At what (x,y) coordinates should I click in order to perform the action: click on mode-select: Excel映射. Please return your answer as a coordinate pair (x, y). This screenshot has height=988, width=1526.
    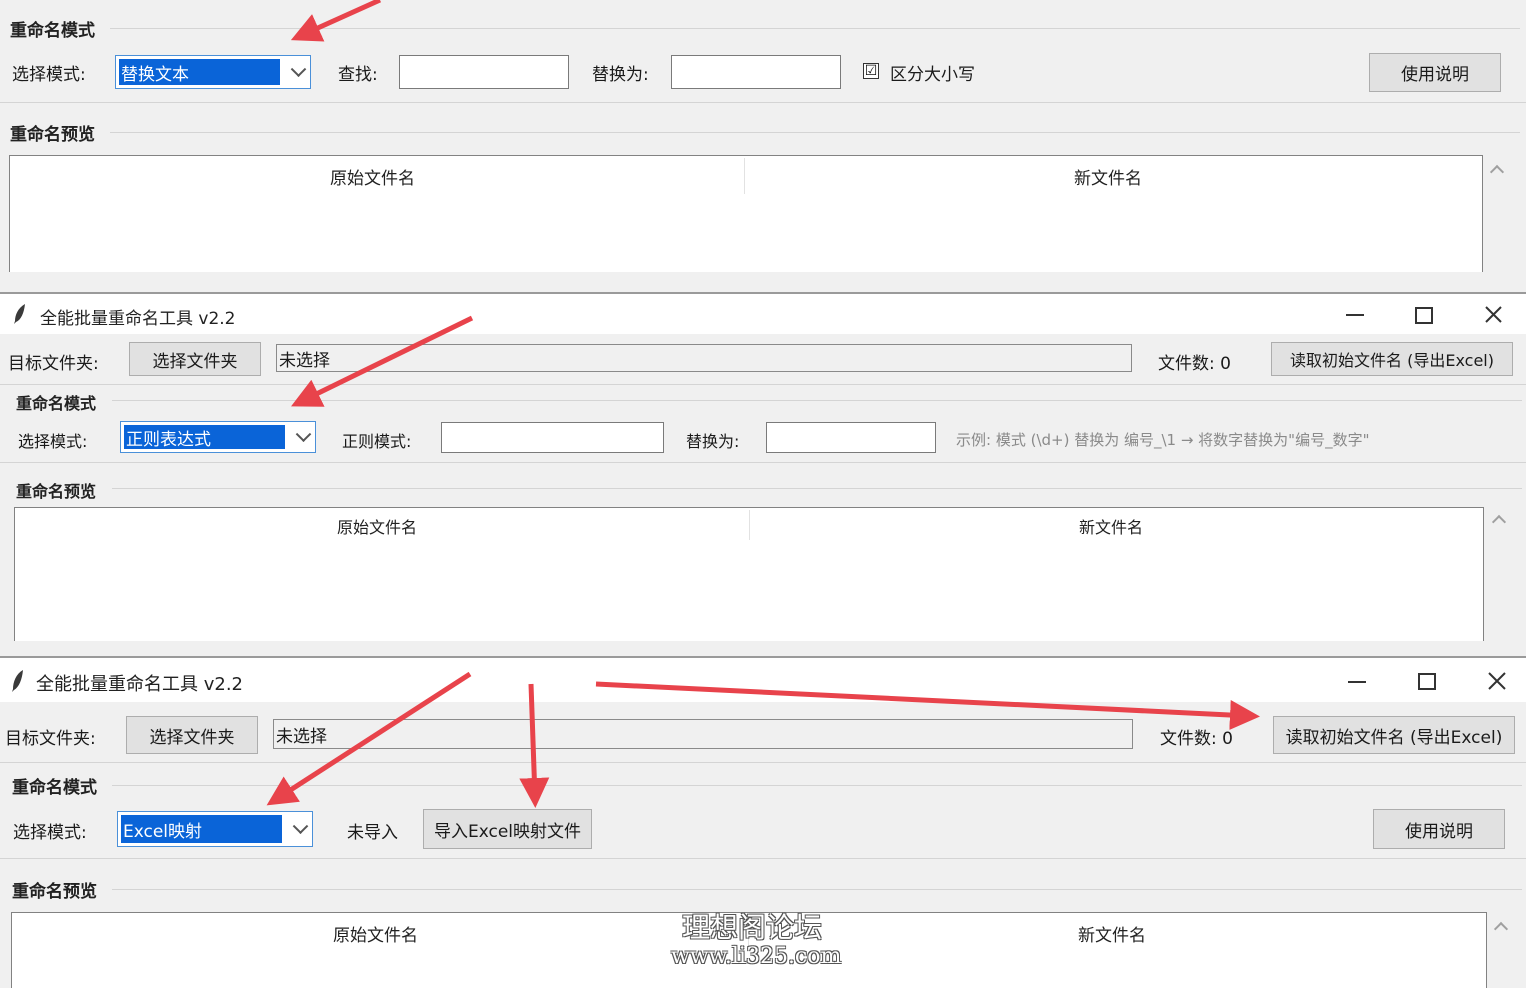
    Looking at the image, I should click on (215, 829).